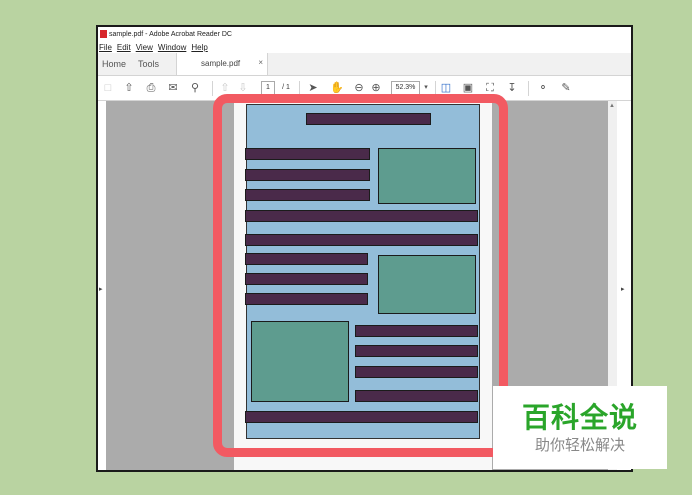 The height and width of the screenshot is (495, 692). I want to click on expand-right-panel-icon: ▸, so click(623, 289).